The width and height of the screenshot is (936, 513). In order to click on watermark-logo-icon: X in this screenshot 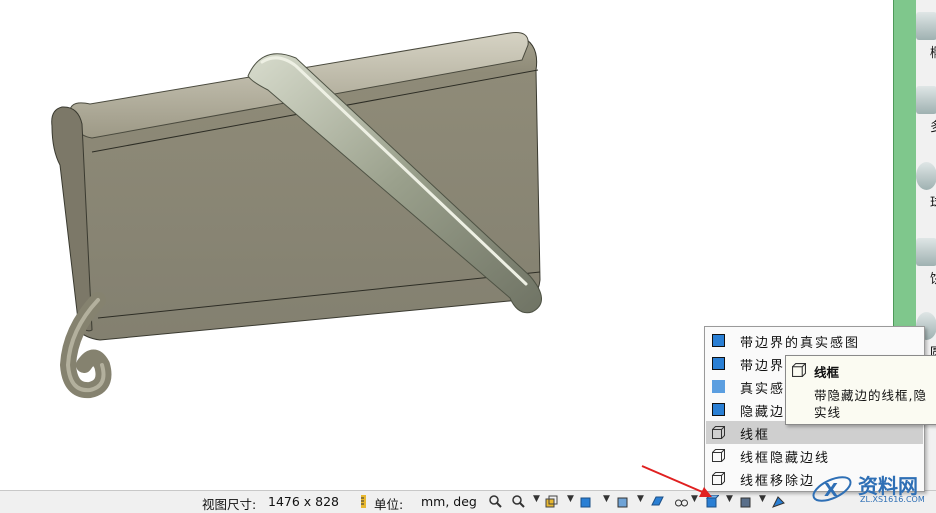, I will do `click(832, 489)`.